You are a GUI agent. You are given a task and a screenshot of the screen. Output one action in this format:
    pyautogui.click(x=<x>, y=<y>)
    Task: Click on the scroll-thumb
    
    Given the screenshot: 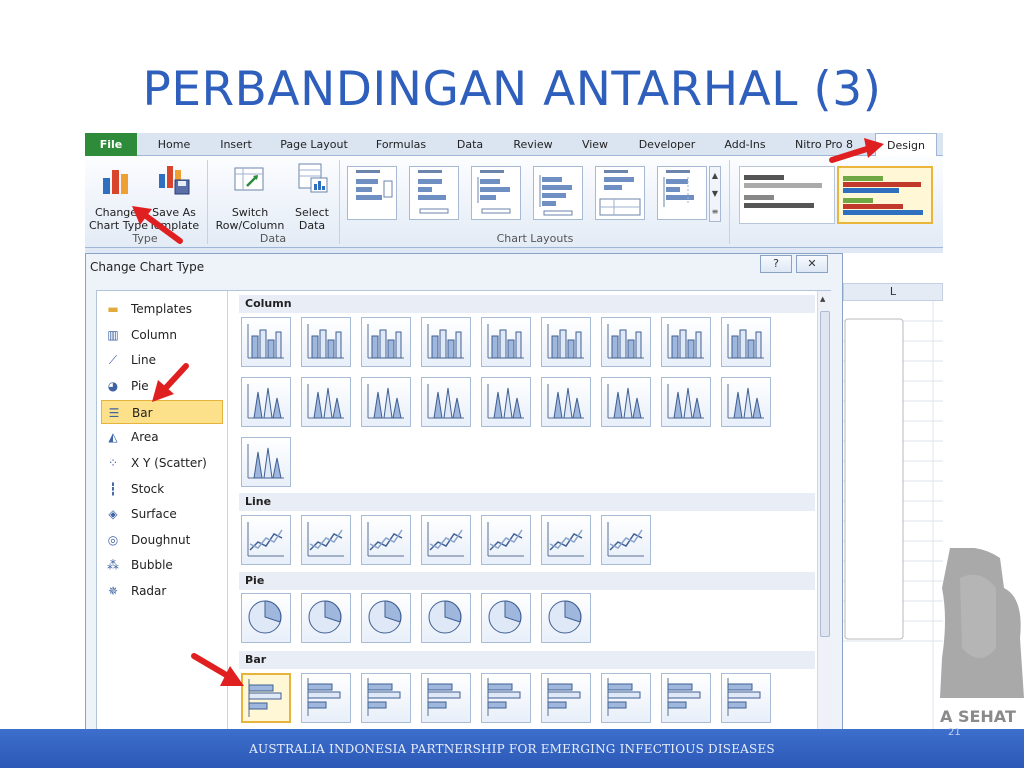 What is the action you would take?
    pyautogui.click(x=825, y=474)
    